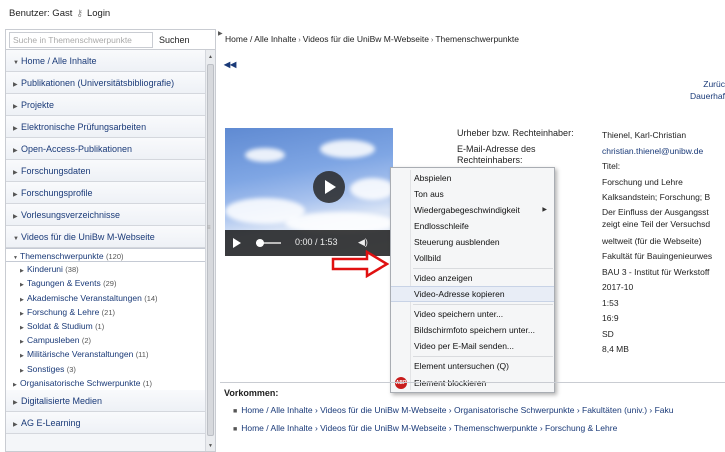 This screenshot has width=725, height=452. I want to click on rewind-icon: ◀◀, so click(230, 64).